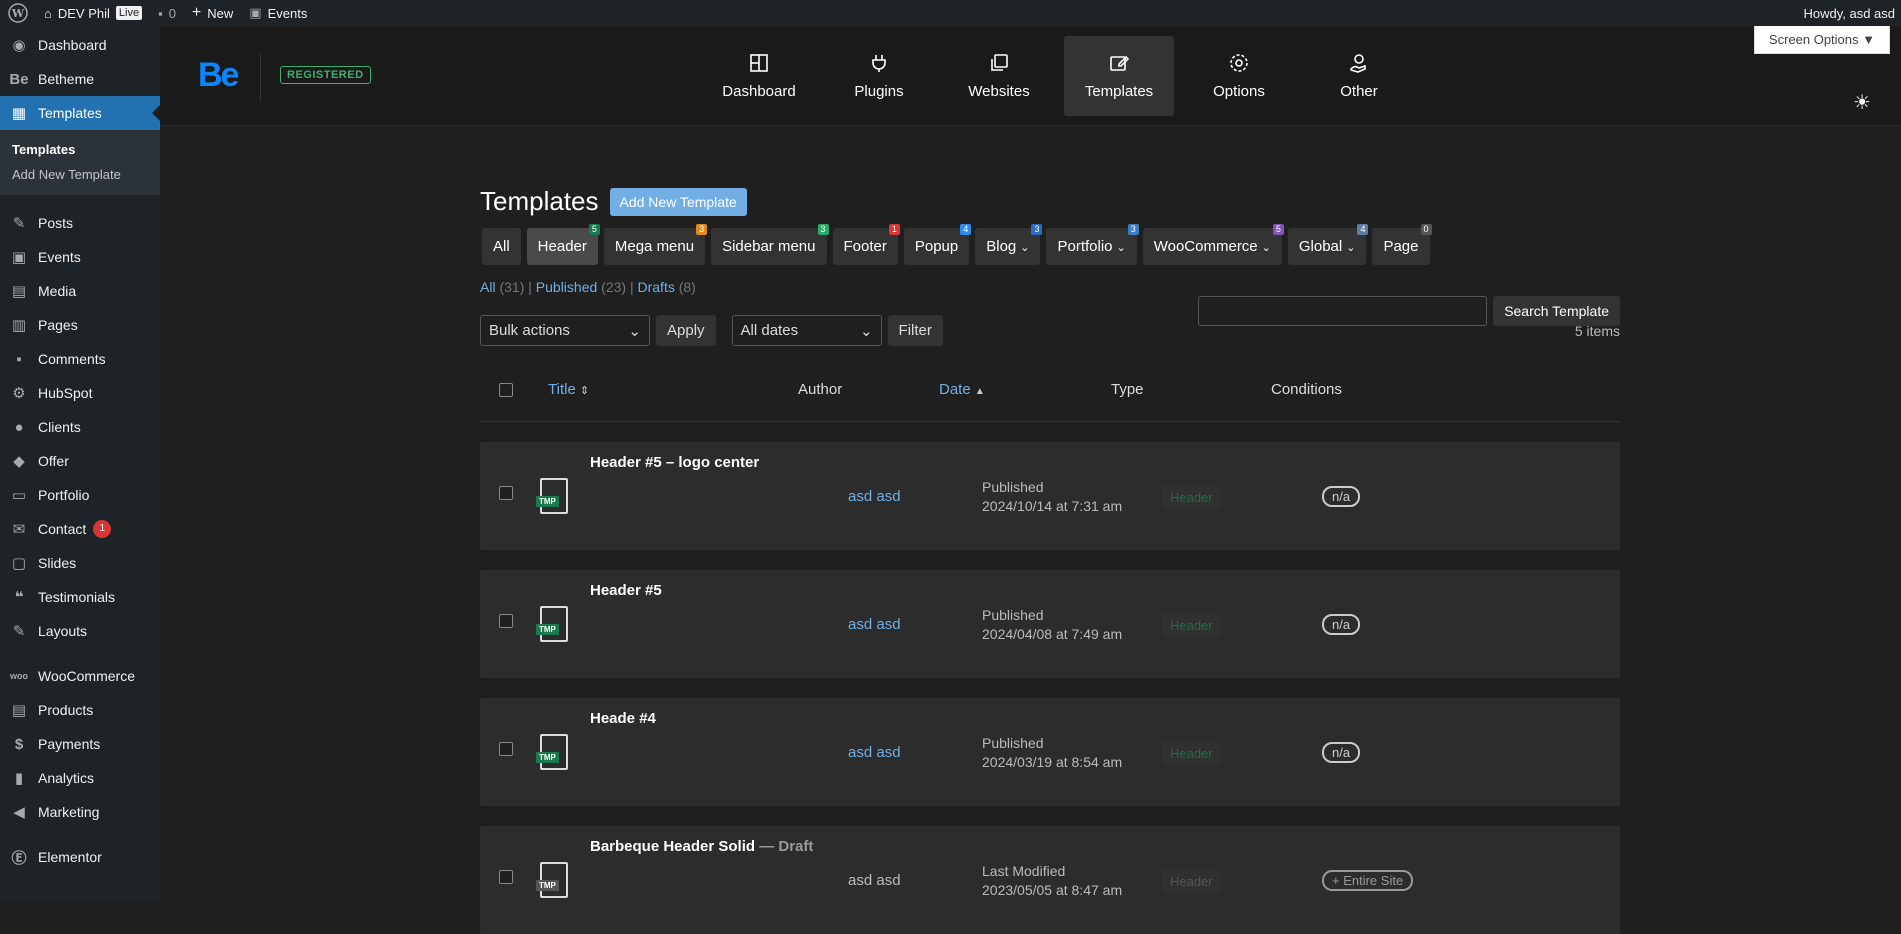  I want to click on sidebar-item-comments: ▪ Comments, so click(80, 359).